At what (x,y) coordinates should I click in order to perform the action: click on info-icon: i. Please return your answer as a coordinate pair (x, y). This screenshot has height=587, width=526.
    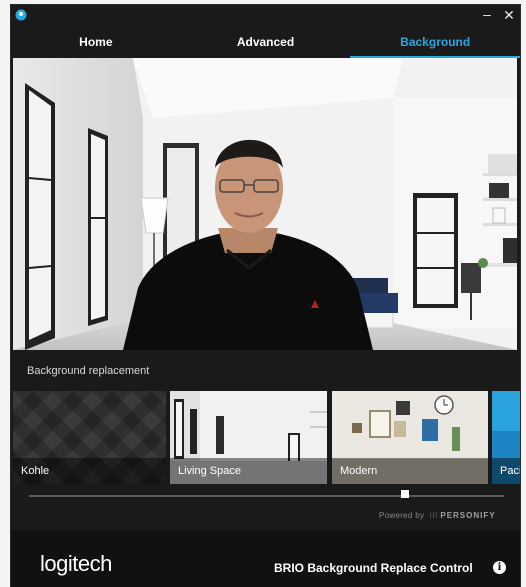
    Looking at the image, I should click on (499, 567).